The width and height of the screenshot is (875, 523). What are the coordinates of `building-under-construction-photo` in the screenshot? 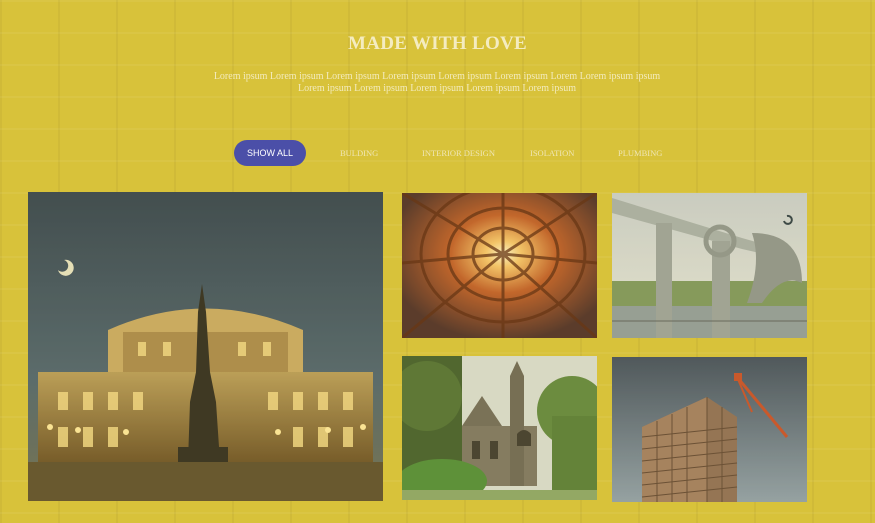 It's located at (709, 429).